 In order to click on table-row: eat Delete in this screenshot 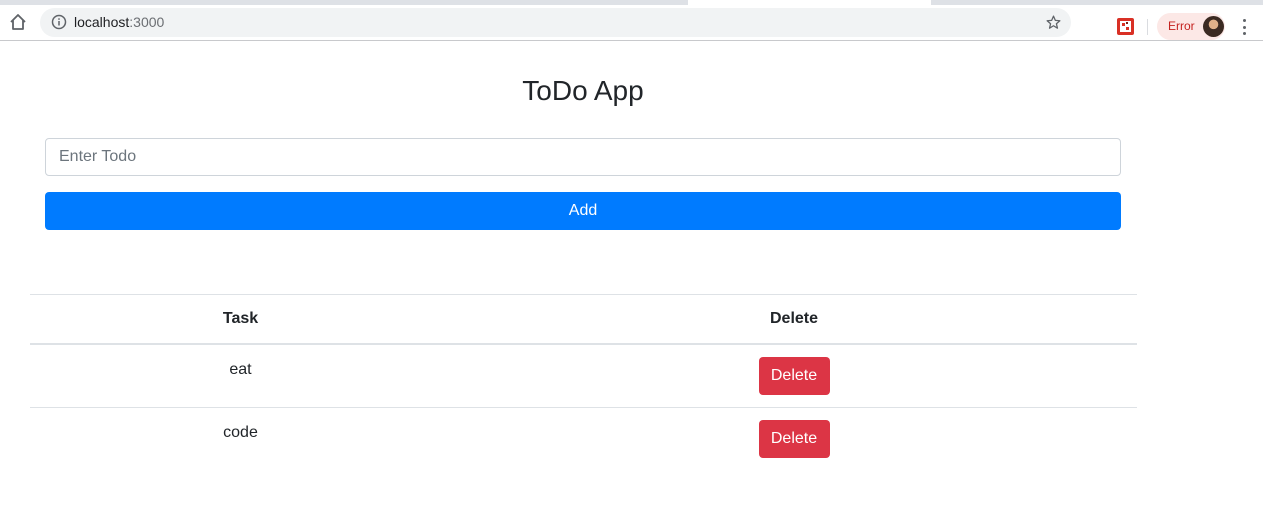, I will do `click(583, 375)`.